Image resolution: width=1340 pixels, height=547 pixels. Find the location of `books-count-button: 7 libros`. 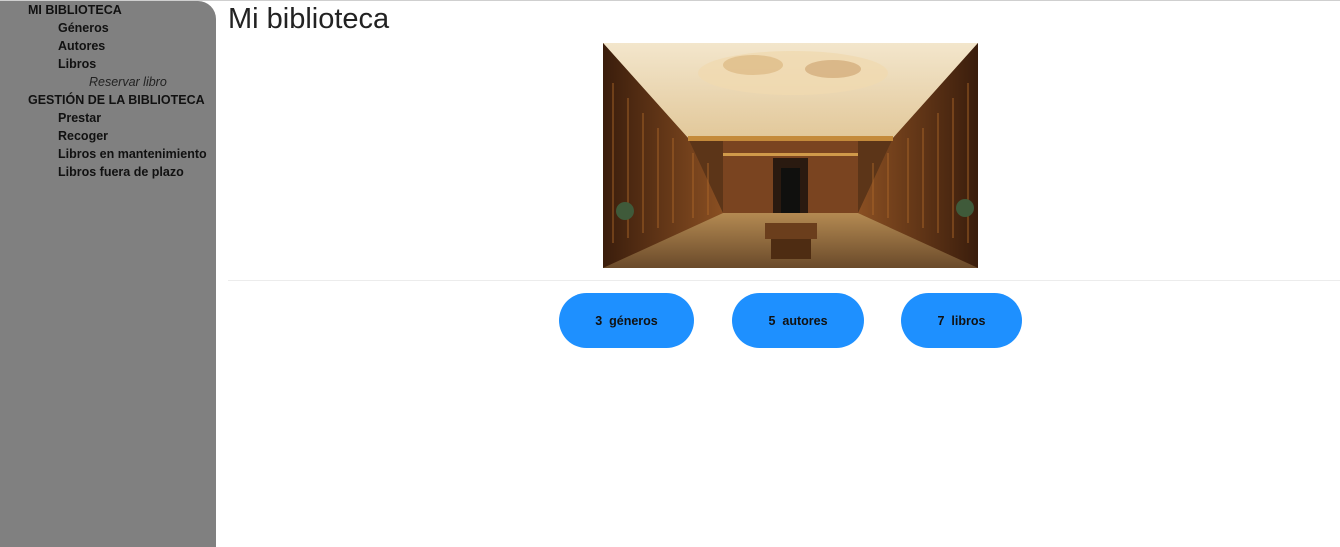

books-count-button: 7 libros is located at coordinates (961, 320).